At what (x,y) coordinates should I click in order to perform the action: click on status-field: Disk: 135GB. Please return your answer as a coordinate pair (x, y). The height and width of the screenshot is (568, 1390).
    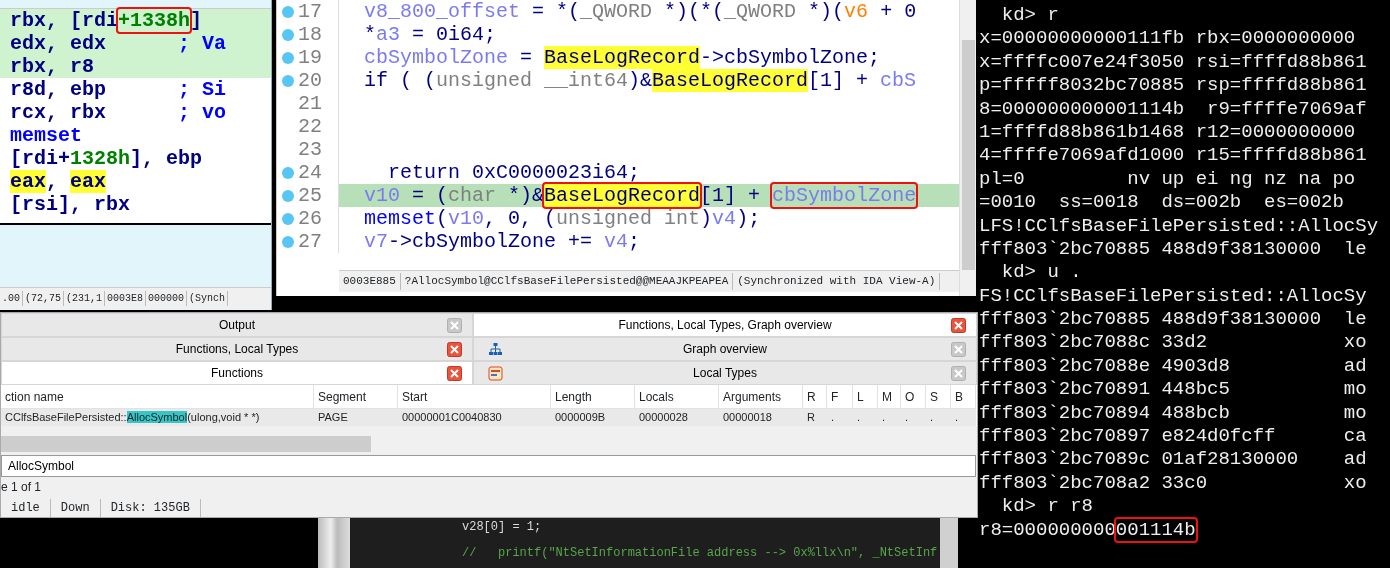
    Looking at the image, I should click on (150, 508).